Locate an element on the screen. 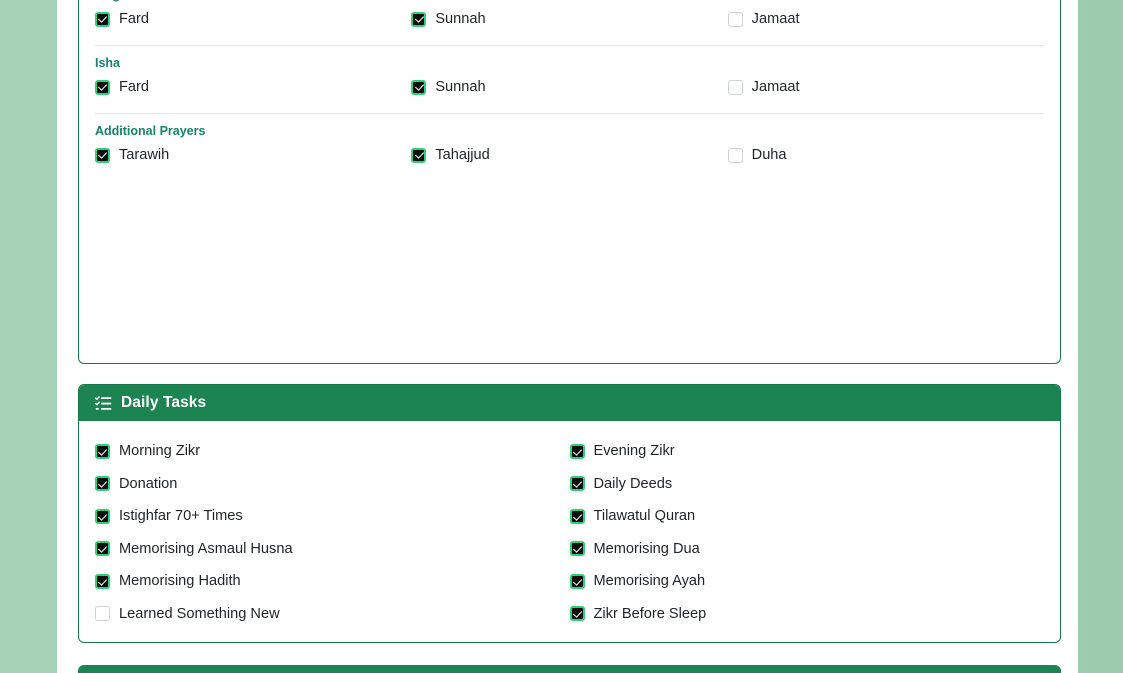 The image size is (1123, 673). maghrib-sunnah-checkbox is located at coordinates (419, 19).